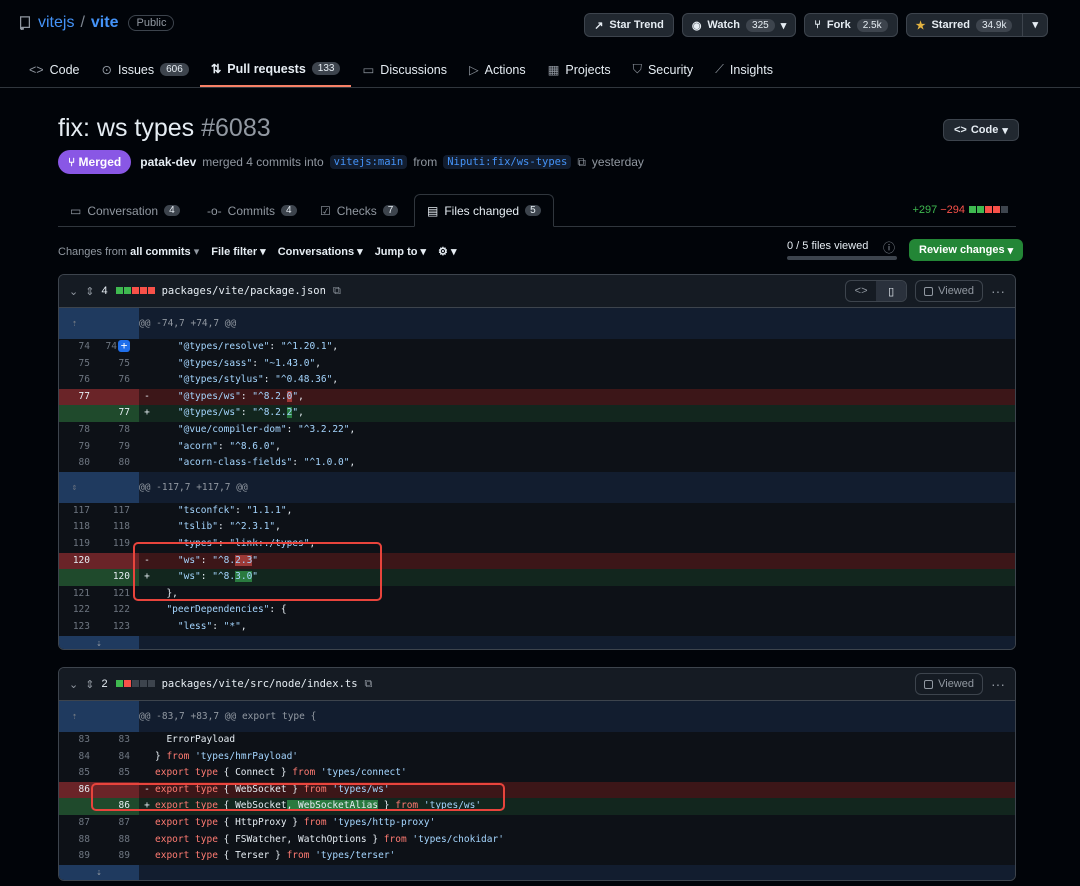 The height and width of the screenshot is (886, 1080). I want to click on repo-owner-link: vitejs, so click(56, 23).